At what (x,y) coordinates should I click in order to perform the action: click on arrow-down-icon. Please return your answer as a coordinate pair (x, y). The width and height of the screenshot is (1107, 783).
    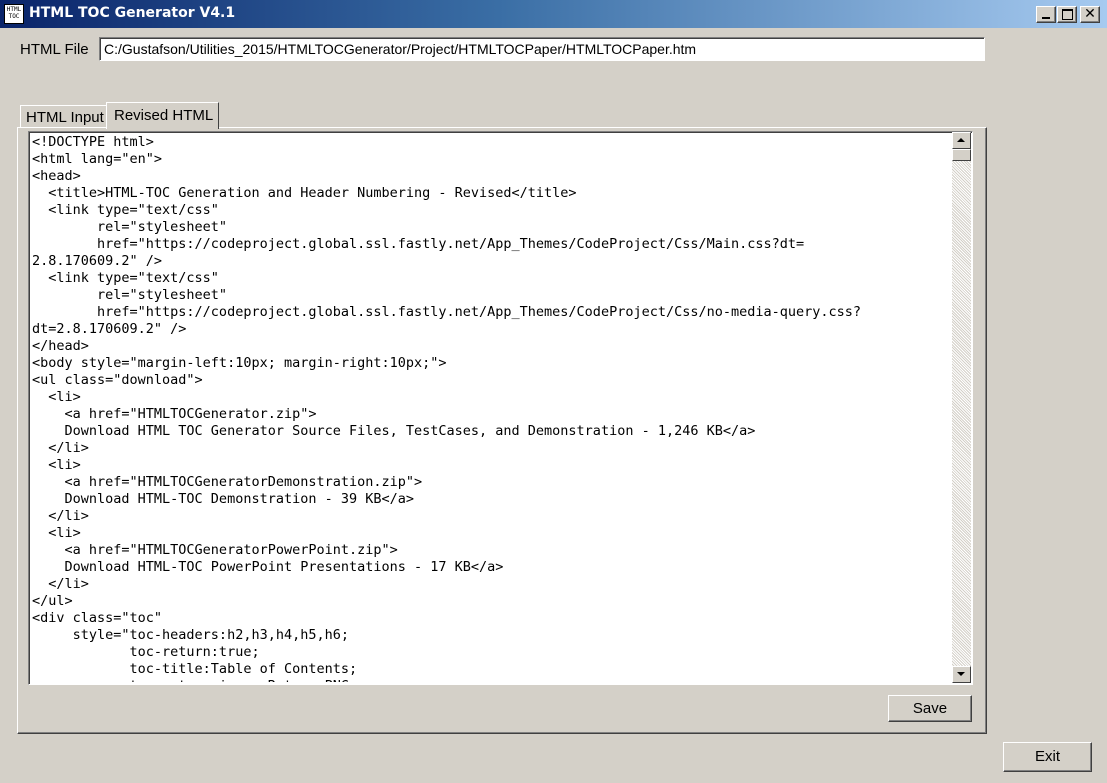
    Looking at the image, I should click on (961, 674).